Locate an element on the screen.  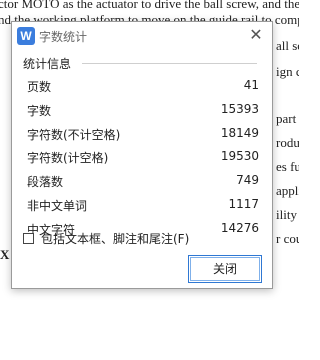
stat-value: 1117 is located at coordinates (243, 203).